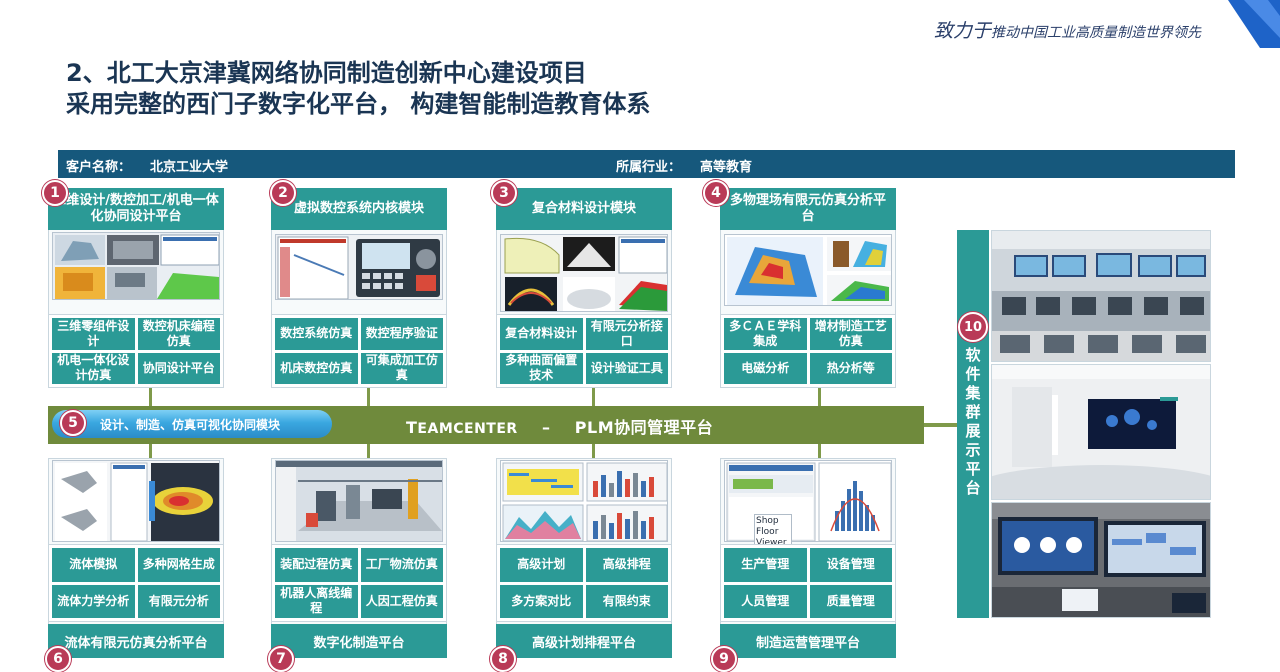  I want to click on customer-label: 客户名称：, so click(99, 167).